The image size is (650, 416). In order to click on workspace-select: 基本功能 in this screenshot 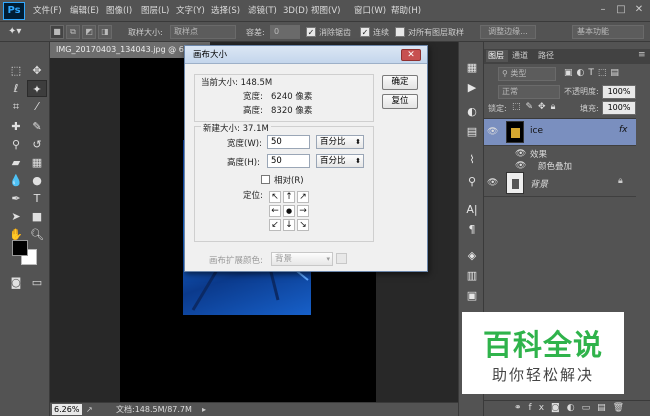, I will do `click(608, 32)`.